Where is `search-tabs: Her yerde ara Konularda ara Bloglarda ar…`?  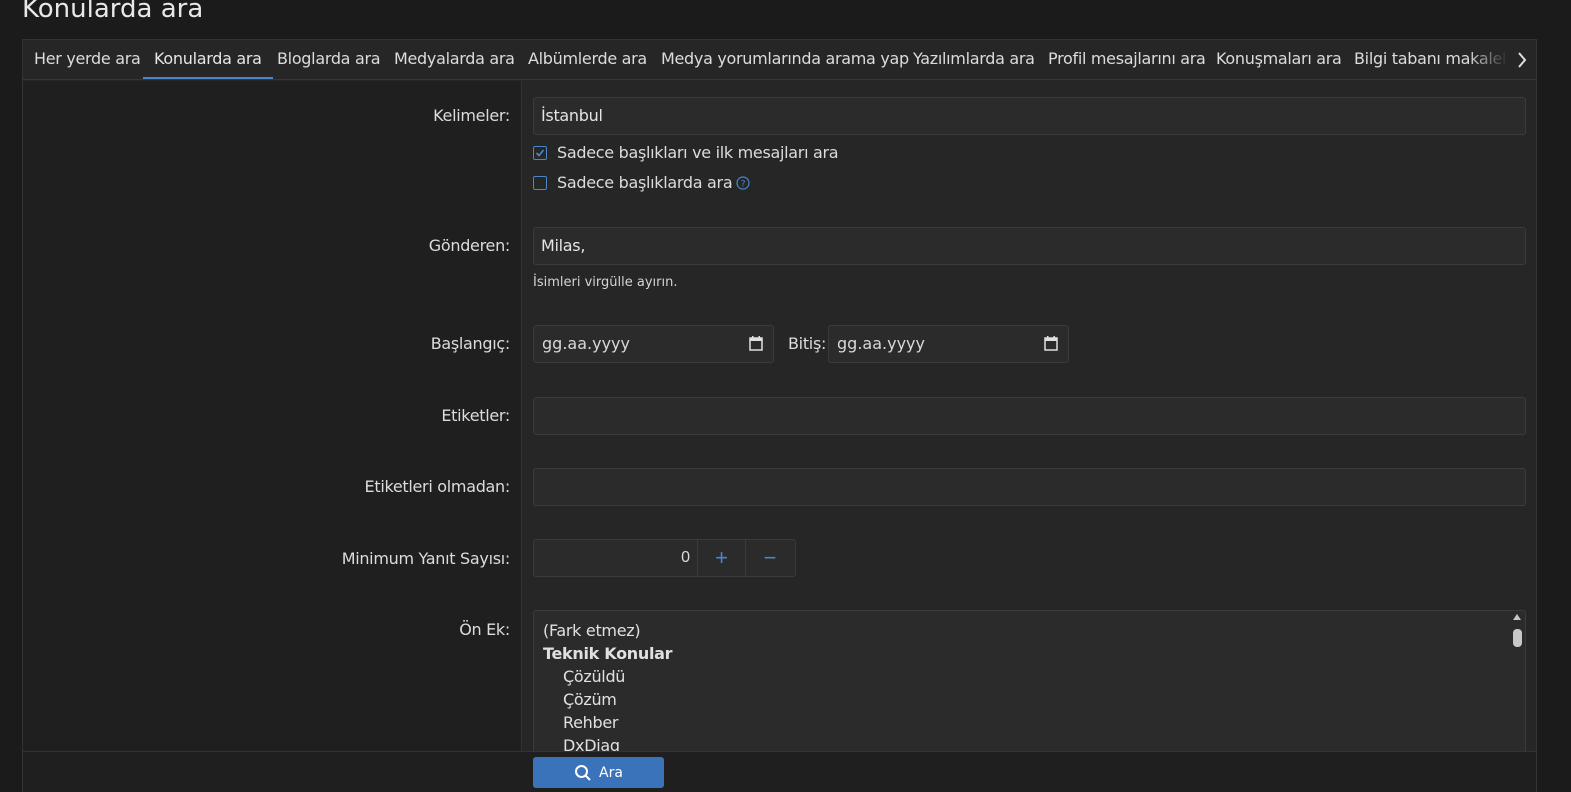
search-tabs: Her yerde ara Konularda ara Bloglarda ar… is located at coordinates (779, 60).